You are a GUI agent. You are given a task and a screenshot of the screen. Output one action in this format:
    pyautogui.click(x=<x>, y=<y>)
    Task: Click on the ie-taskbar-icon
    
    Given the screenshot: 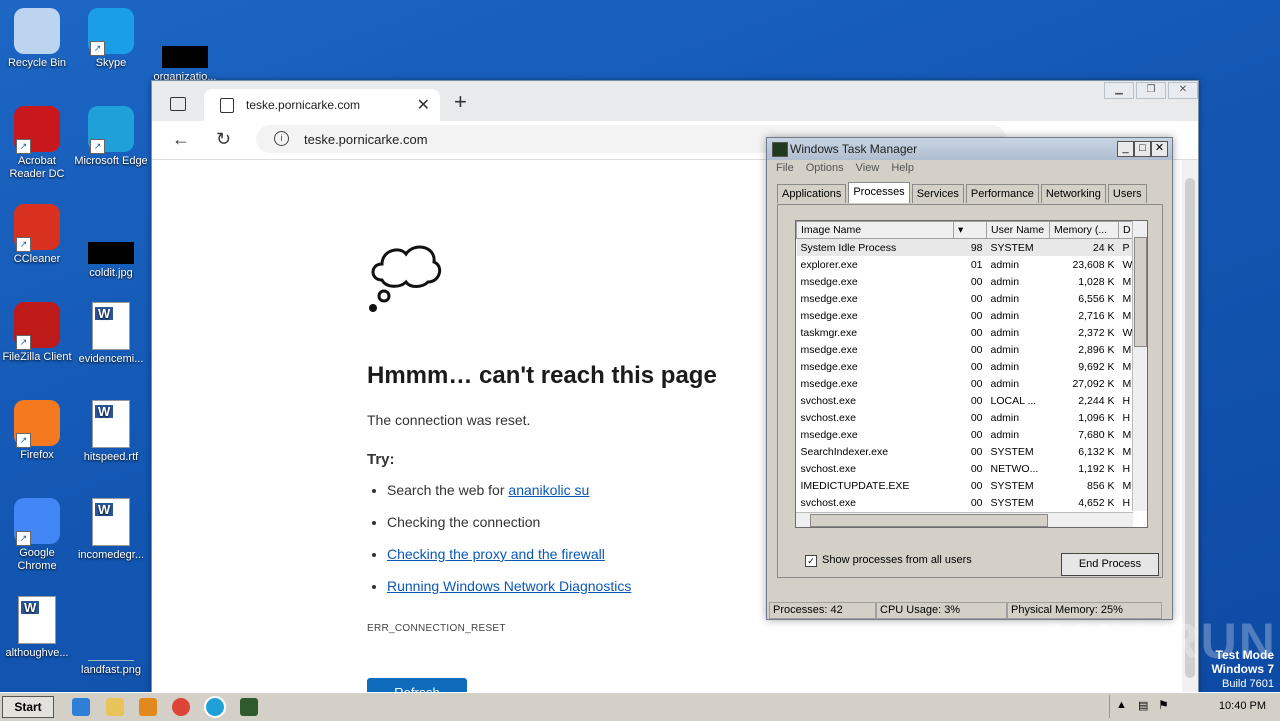 What is the action you would take?
    pyautogui.click(x=81, y=707)
    